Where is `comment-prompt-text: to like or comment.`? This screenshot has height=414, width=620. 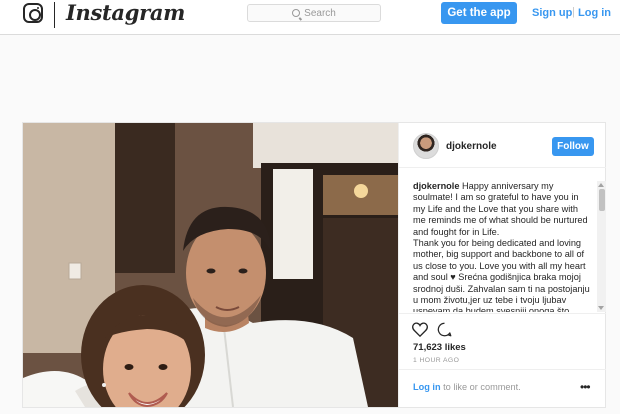 comment-prompt-text: to like or comment. is located at coordinates (480, 387).